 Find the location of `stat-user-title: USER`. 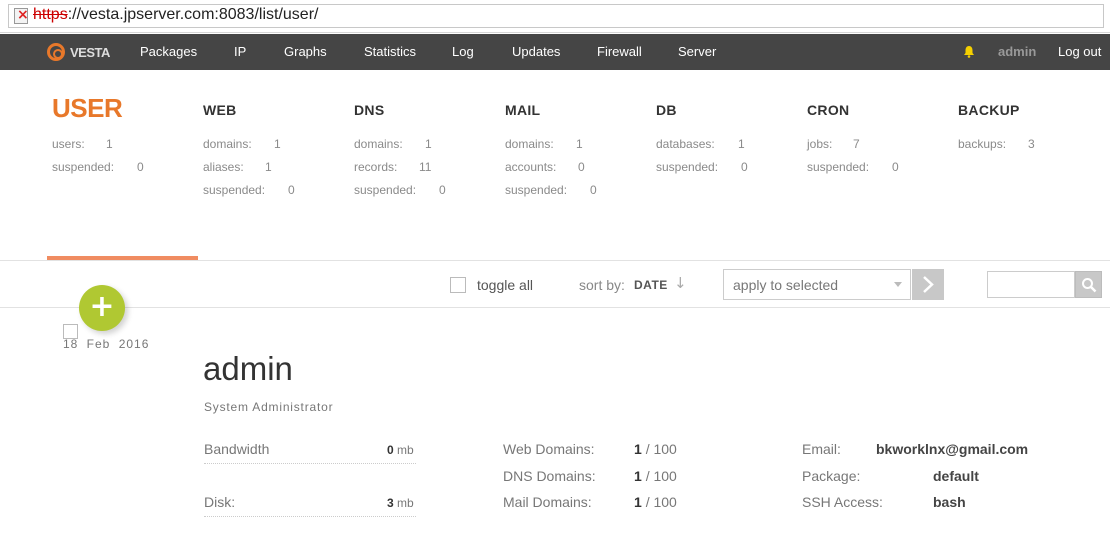

stat-user-title: USER is located at coordinates (87, 108).